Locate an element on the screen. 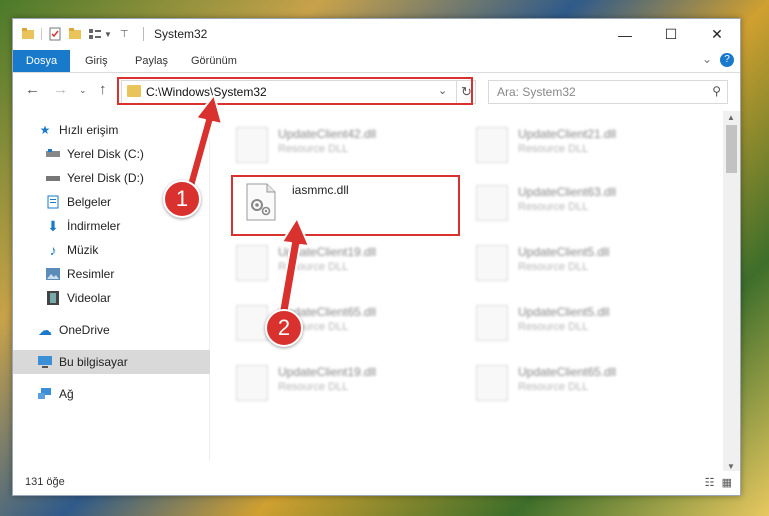 The width and height of the screenshot is (769, 516). folder-icon is located at coordinates (28, 34).